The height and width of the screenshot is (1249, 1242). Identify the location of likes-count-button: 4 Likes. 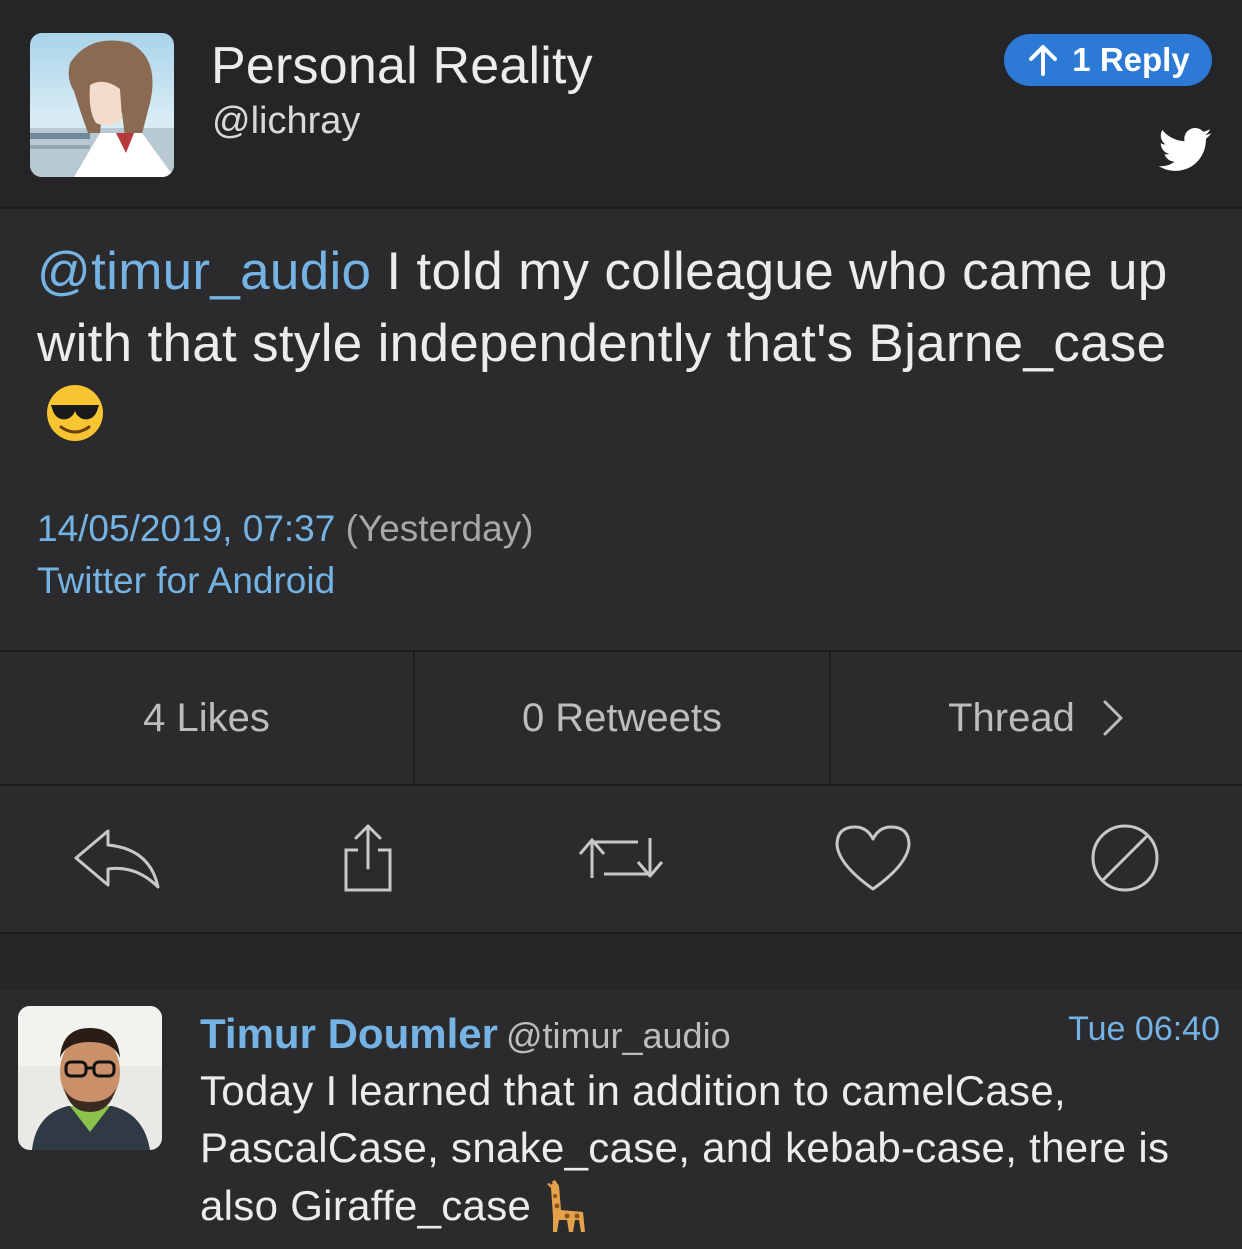
(207, 718).